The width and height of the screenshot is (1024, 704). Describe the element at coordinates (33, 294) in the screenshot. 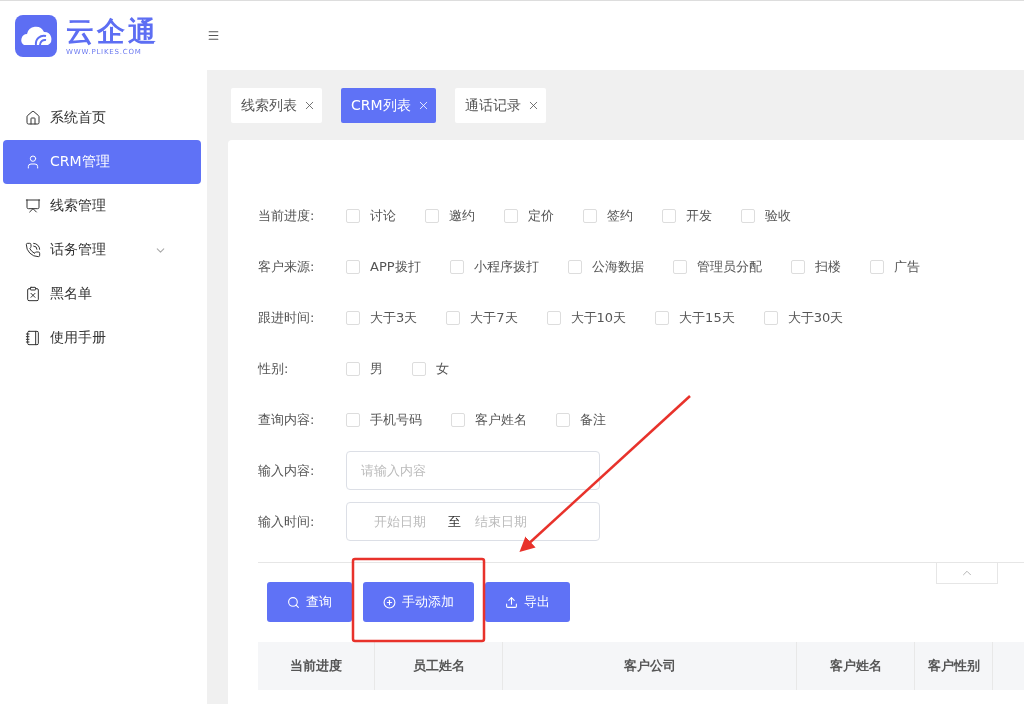

I see `clipboard-x-icon` at that location.